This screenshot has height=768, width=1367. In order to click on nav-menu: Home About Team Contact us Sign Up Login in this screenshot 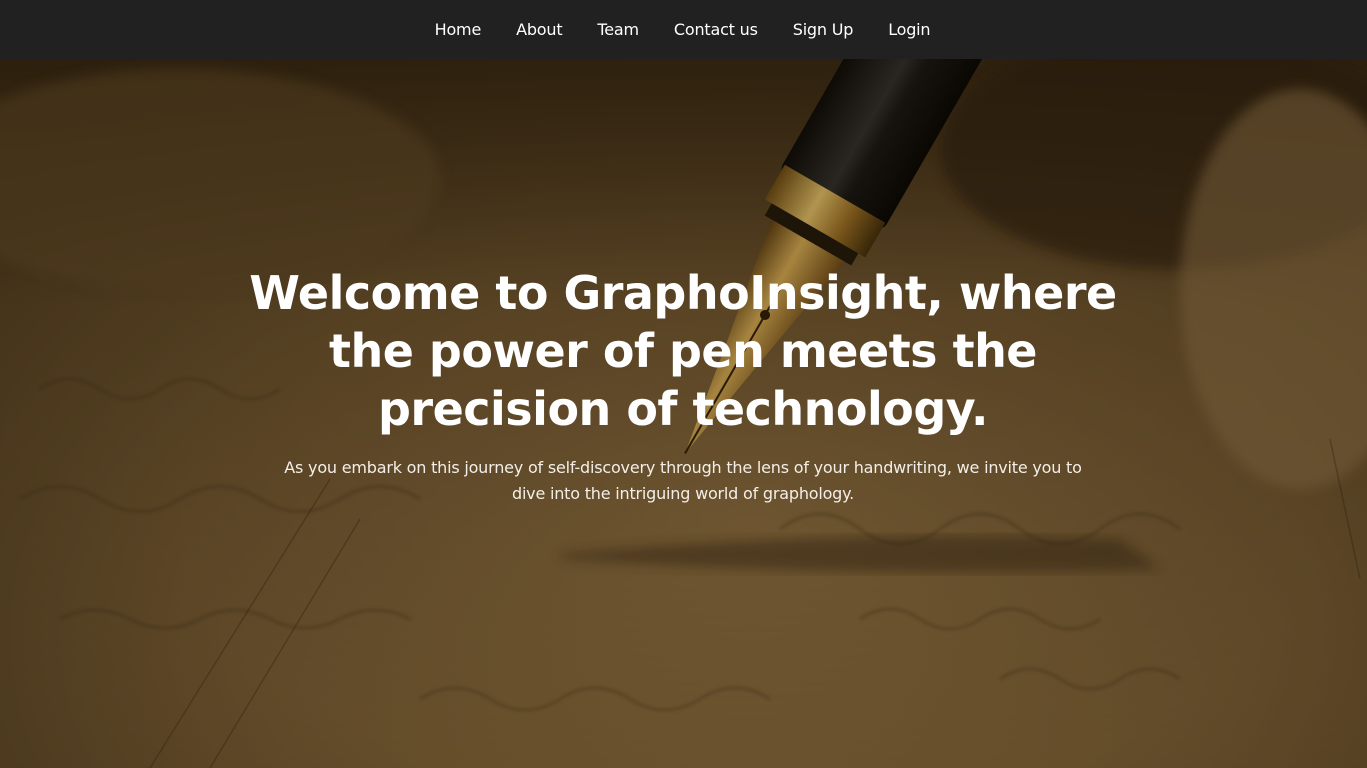, I will do `click(683, 29)`.